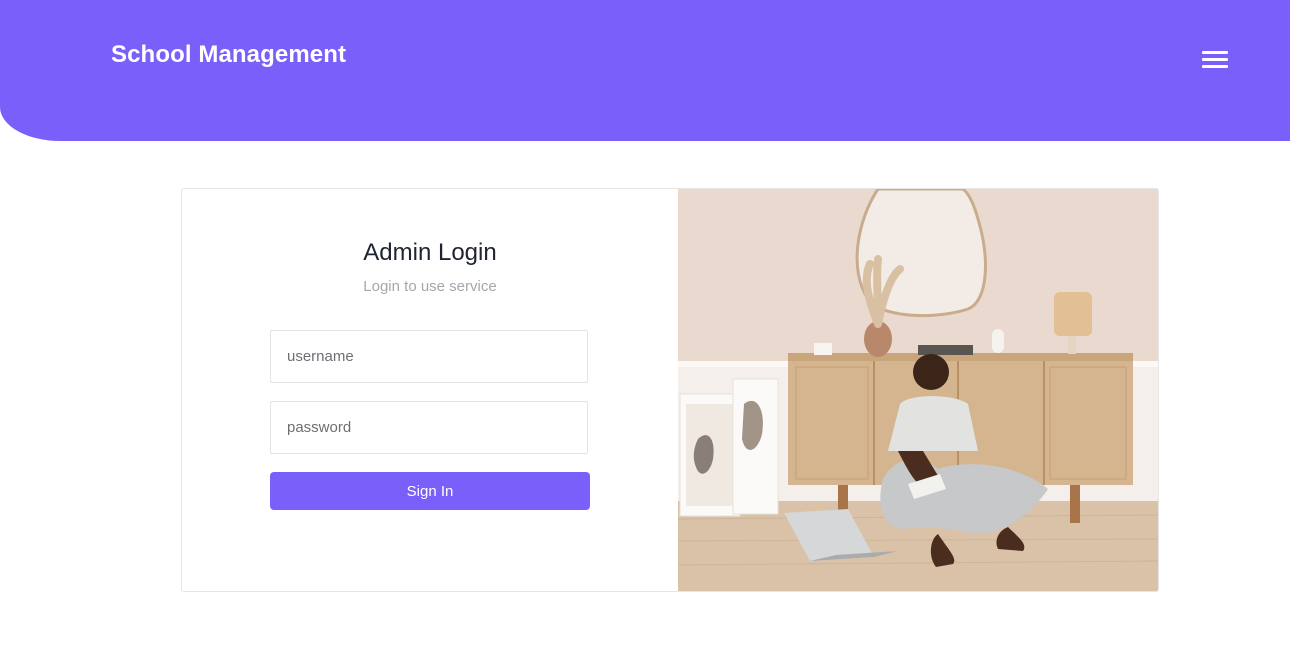 This screenshot has height=656, width=1290. Describe the element at coordinates (228, 55) in the screenshot. I see `brand-title: School Management` at that location.